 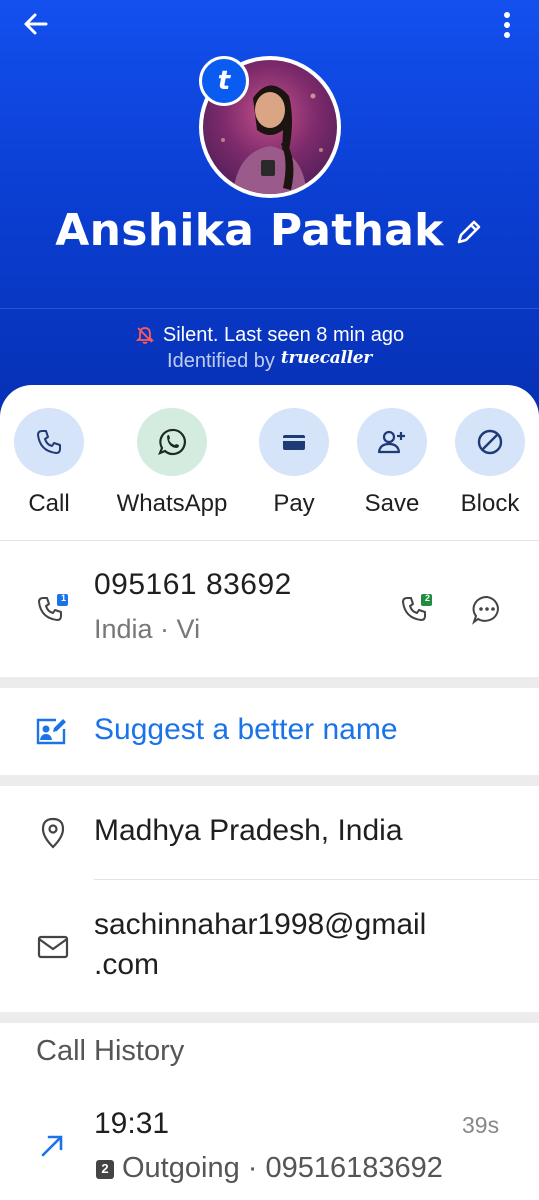 What do you see at coordinates (63, 598) in the screenshot?
I see `sim1-label: 1` at bounding box center [63, 598].